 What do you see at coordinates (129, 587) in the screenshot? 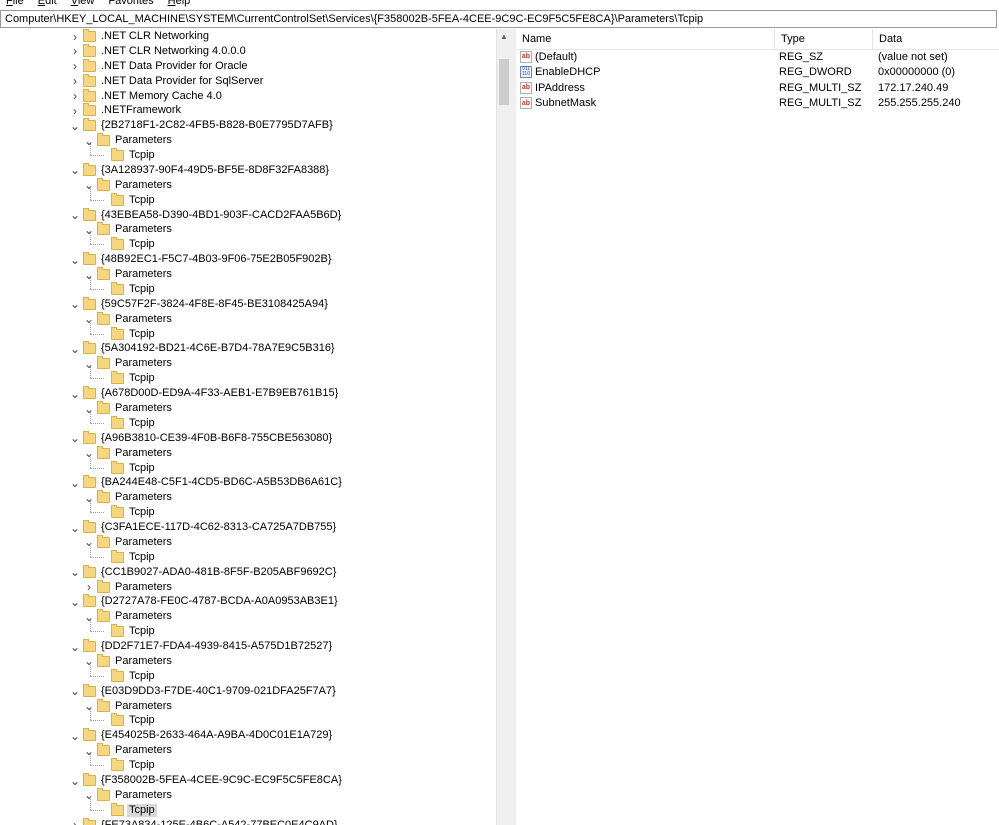
I see `tree-node-parameters: › Parameters` at bounding box center [129, 587].